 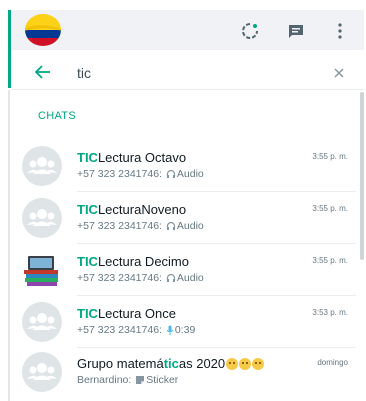 I want to click on section-label-chats: CHATS, so click(x=57, y=116).